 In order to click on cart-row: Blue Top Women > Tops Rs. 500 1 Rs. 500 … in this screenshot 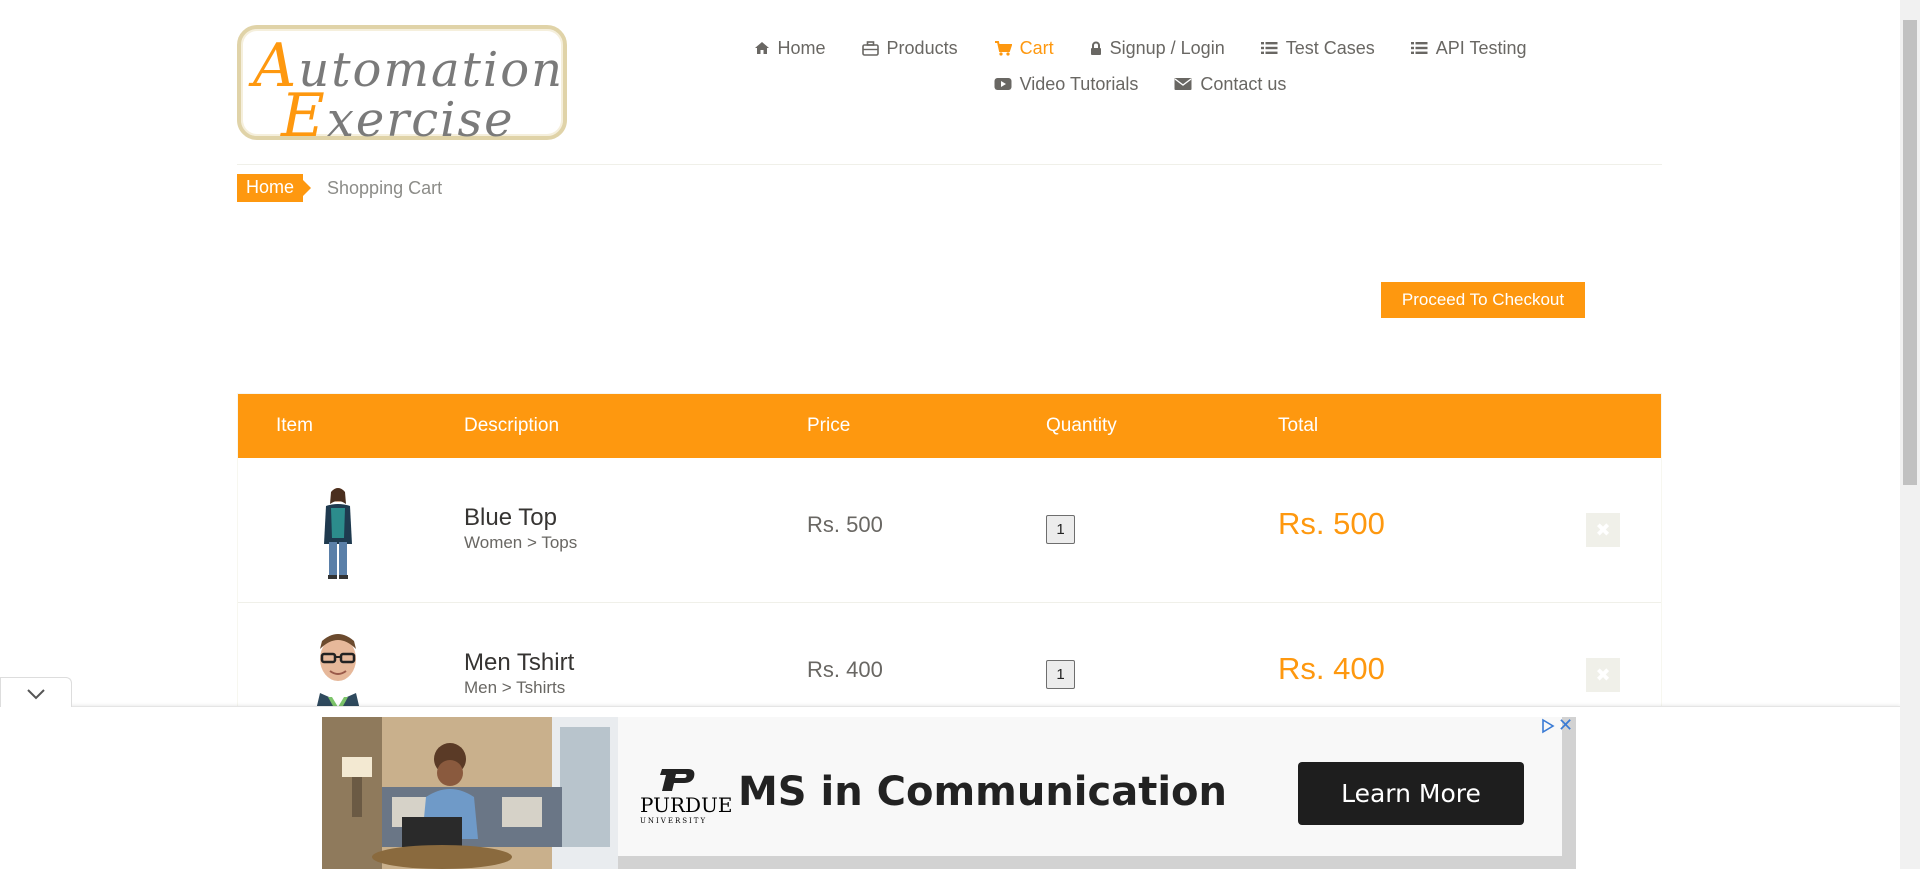, I will do `click(949, 530)`.